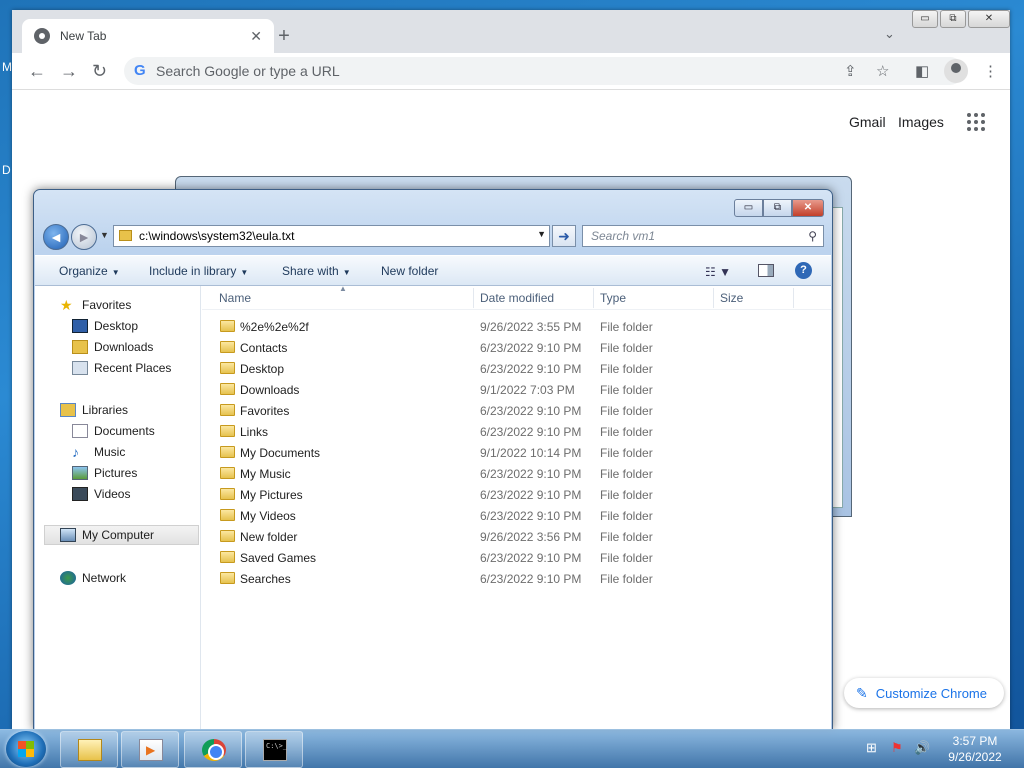 This screenshot has width=1024, height=768. Describe the element at coordinates (922, 748) in the screenshot. I see `volume-icon: 🔊` at that location.